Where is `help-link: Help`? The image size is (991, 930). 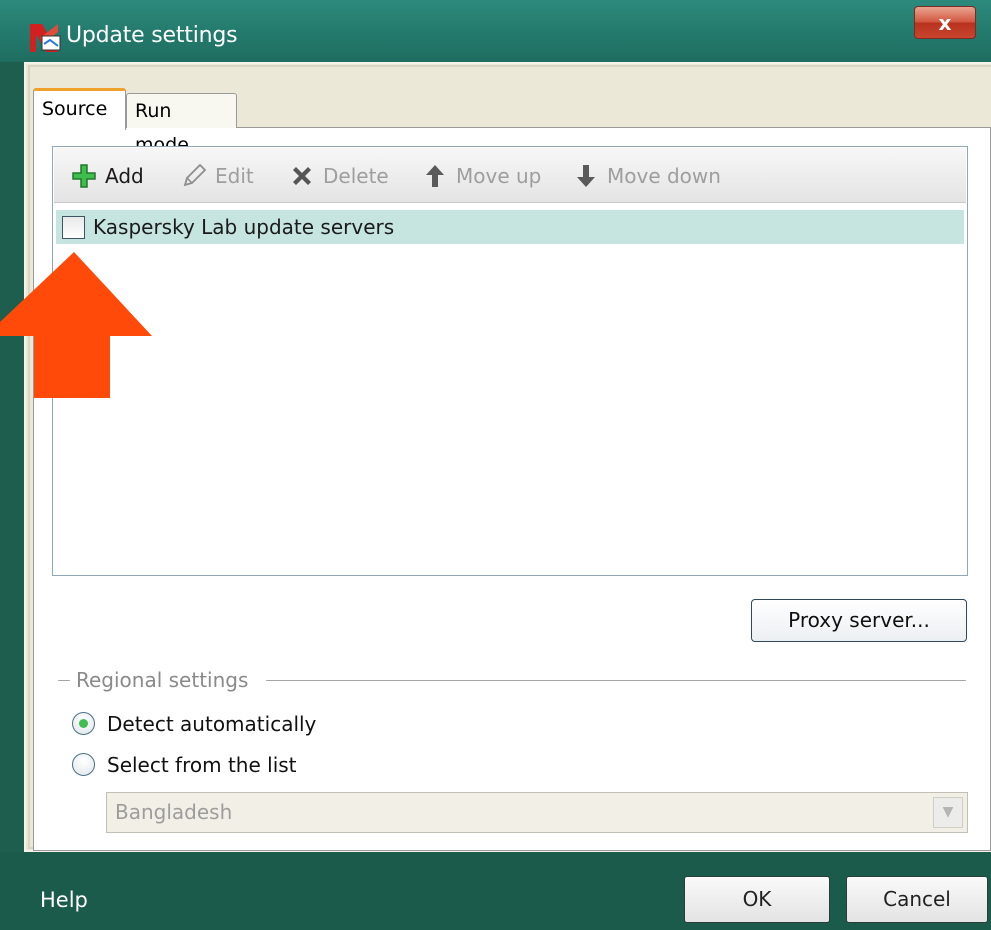
help-link: Help is located at coordinates (64, 900).